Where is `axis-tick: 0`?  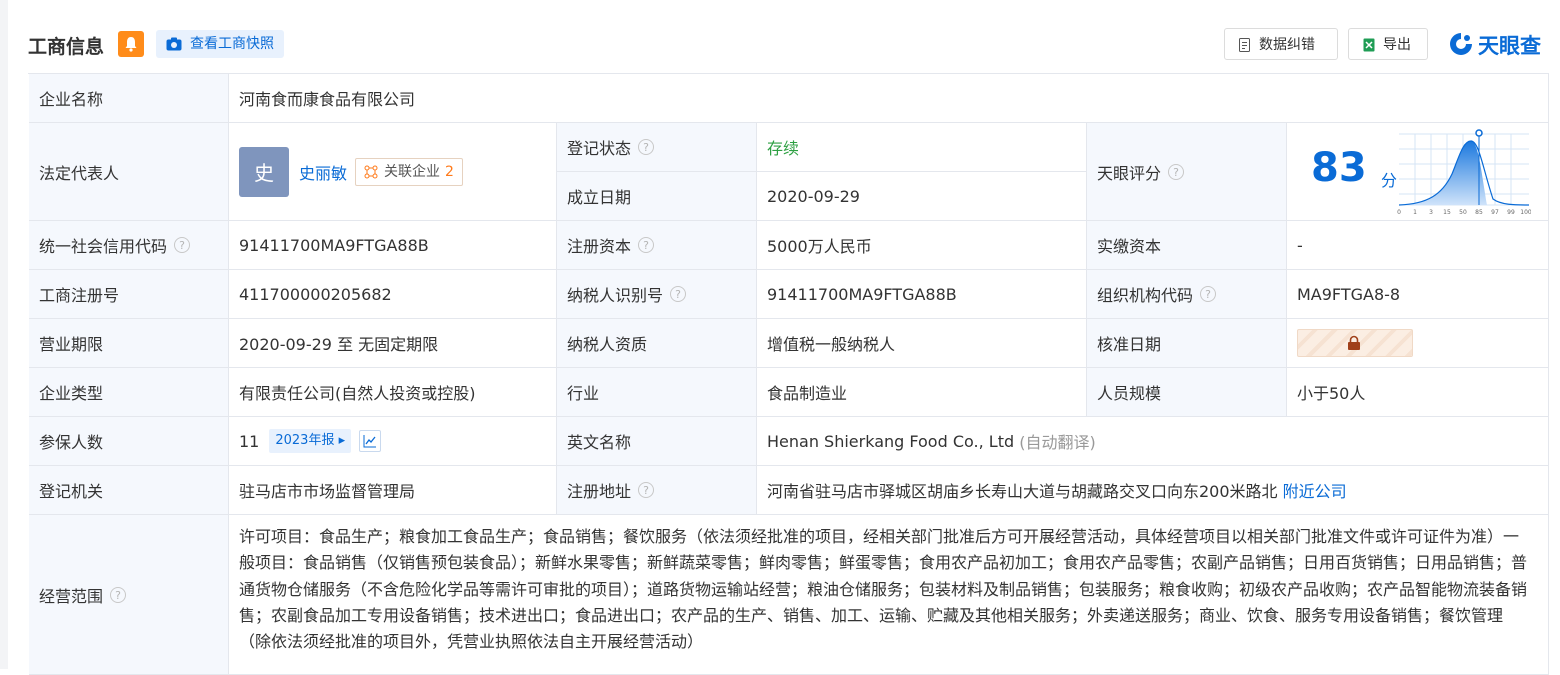
axis-tick: 0 is located at coordinates (1399, 212).